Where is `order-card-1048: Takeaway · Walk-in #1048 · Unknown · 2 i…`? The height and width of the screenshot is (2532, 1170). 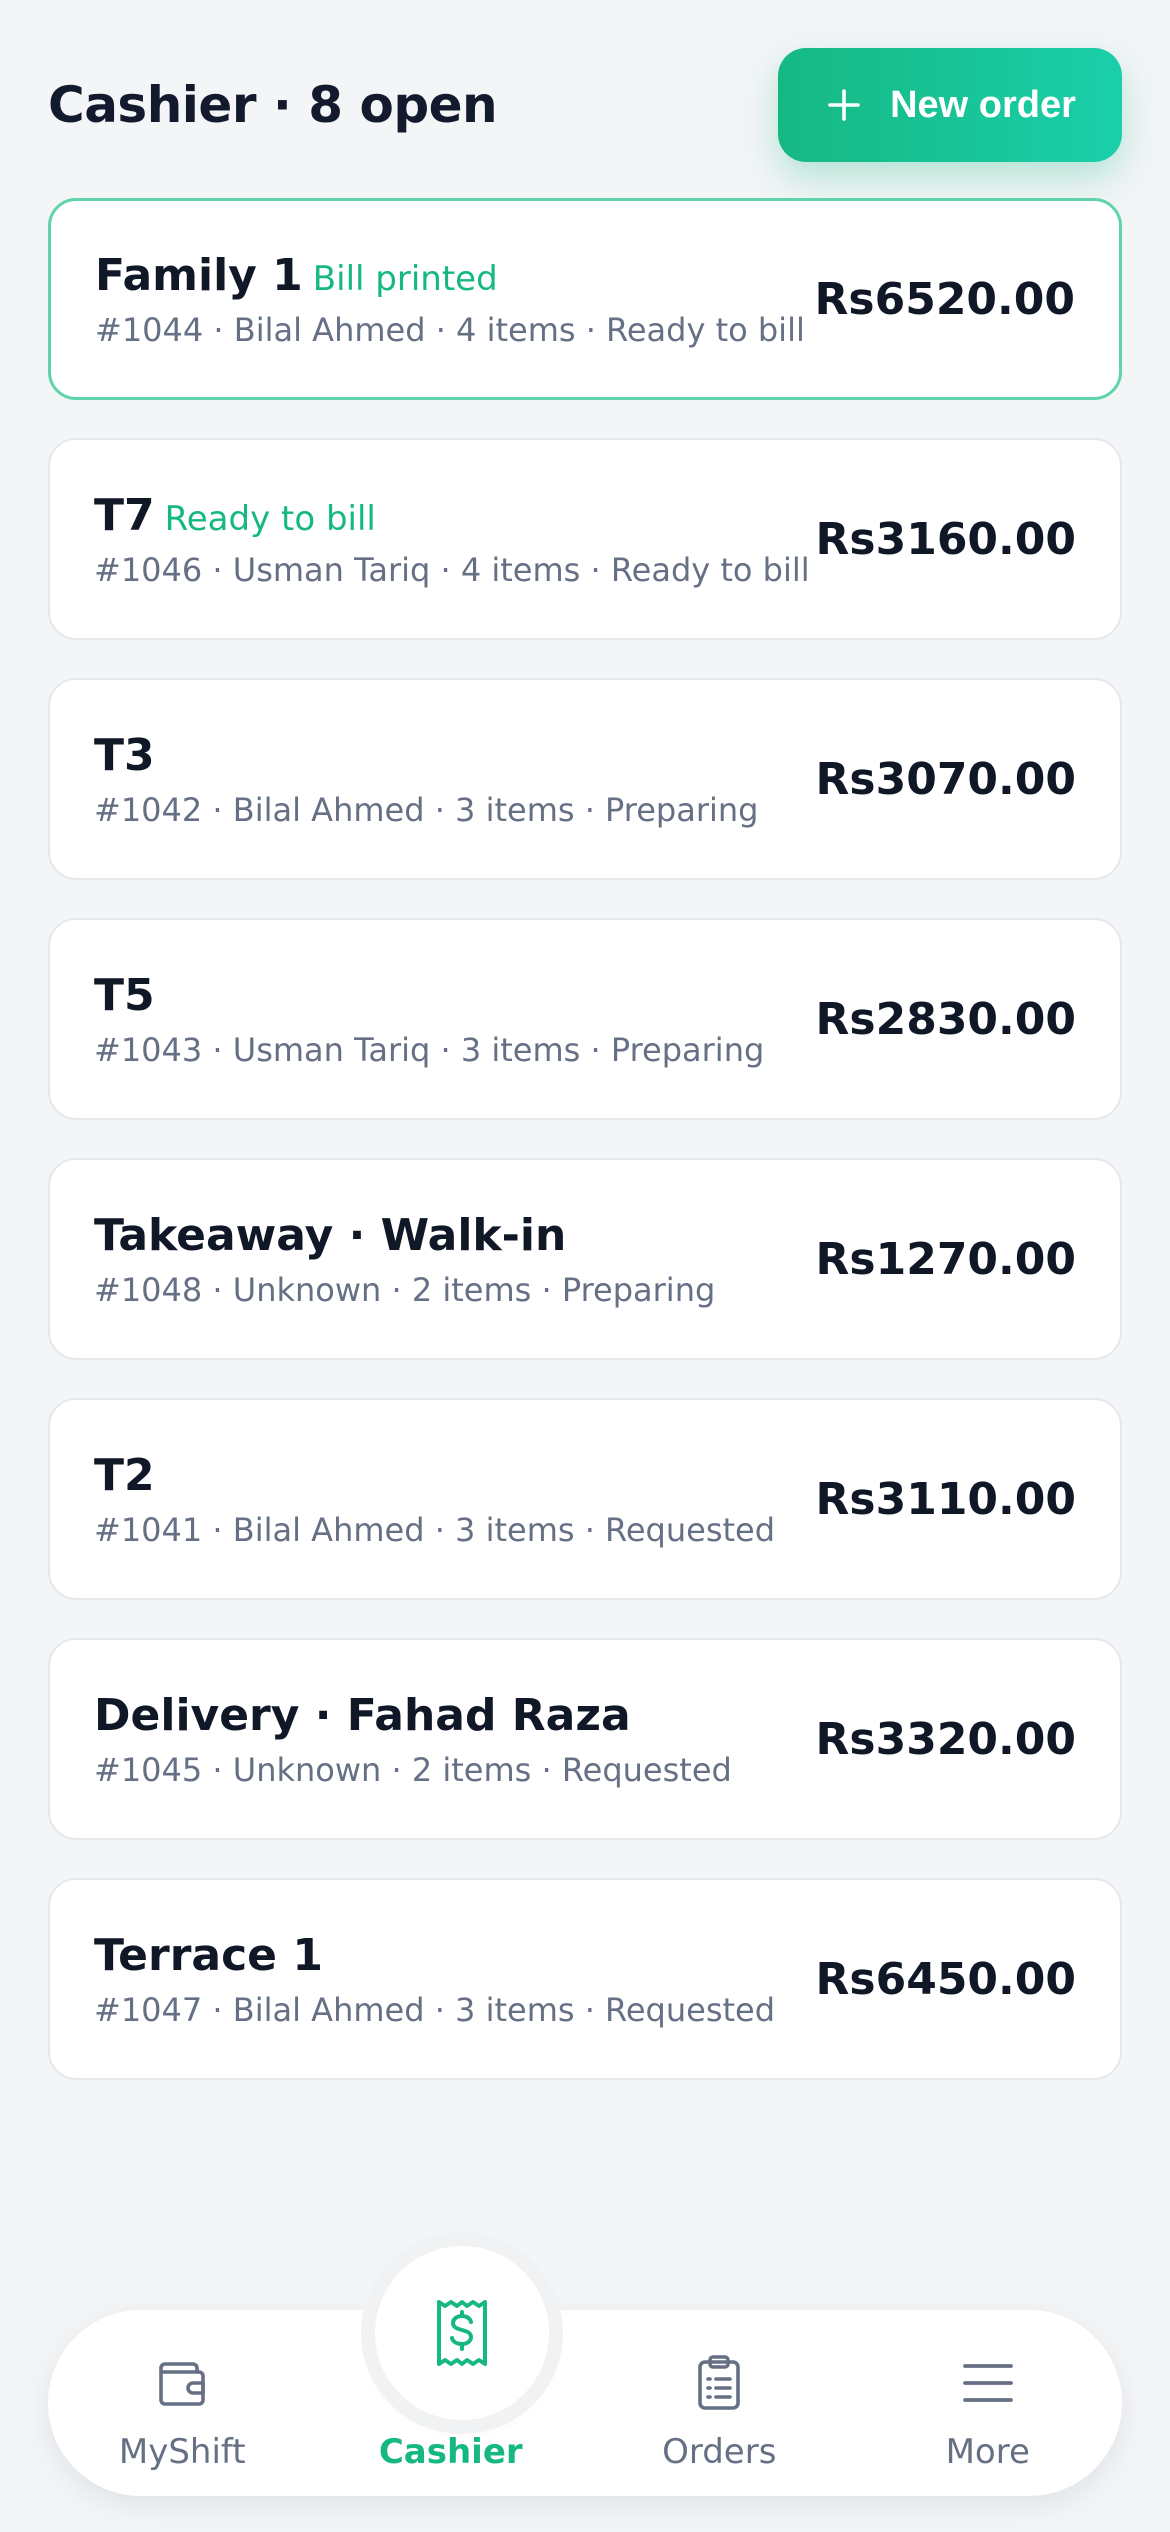 order-card-1048: Takeaway · Walk-in #1048 · Unknown · 2 i… is located at coordinates (585, 1259).